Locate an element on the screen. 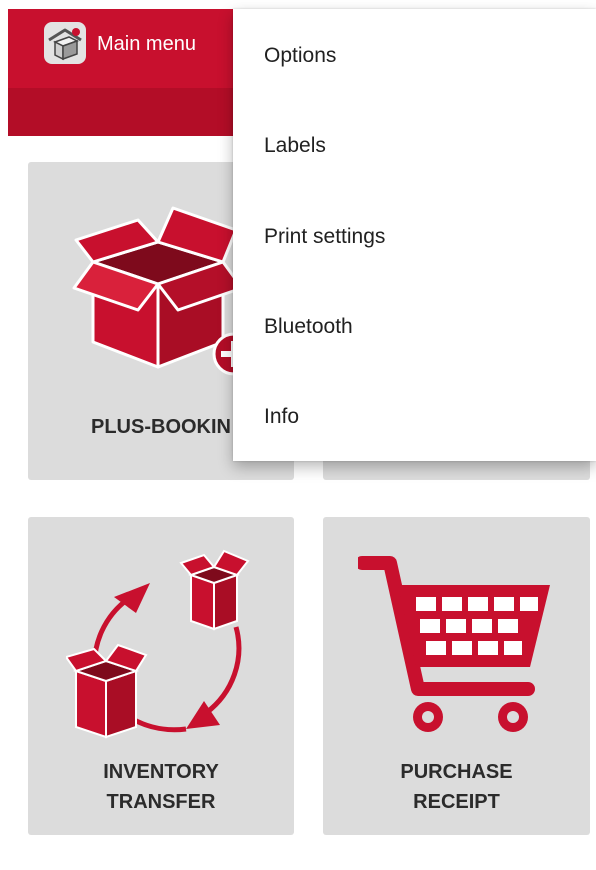 The width and height of the screenshot is (596, 870). menu-item-info: Info is located at coordinates (414, 417).